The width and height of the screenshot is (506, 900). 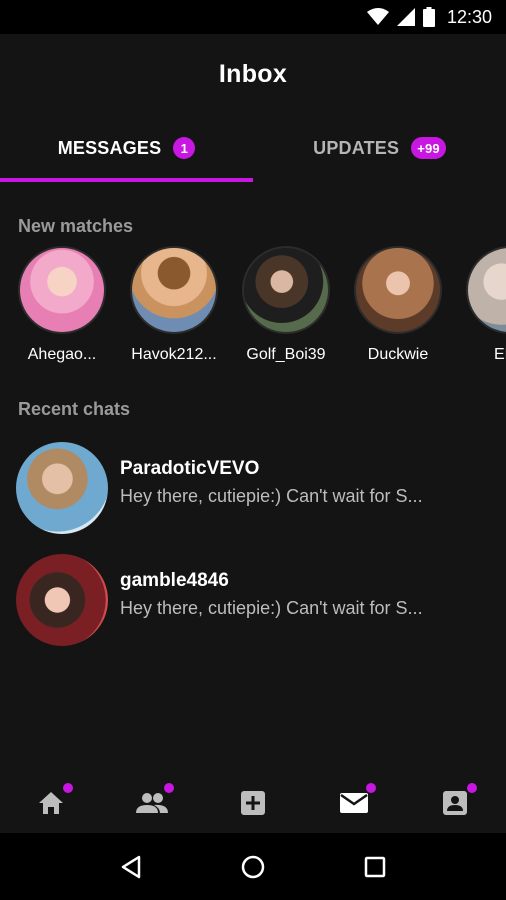 I want to click on cellular-icon, so click(x=405, y=17).